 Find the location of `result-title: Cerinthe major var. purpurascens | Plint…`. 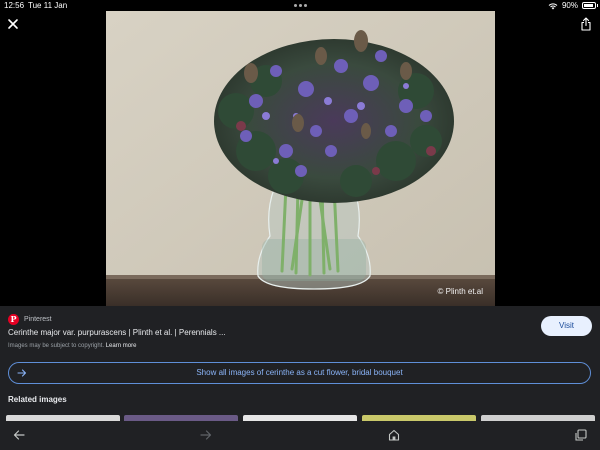

result-title: Cerinthe major var. purpurascens | Plint… is located at coordinates (117, 332).